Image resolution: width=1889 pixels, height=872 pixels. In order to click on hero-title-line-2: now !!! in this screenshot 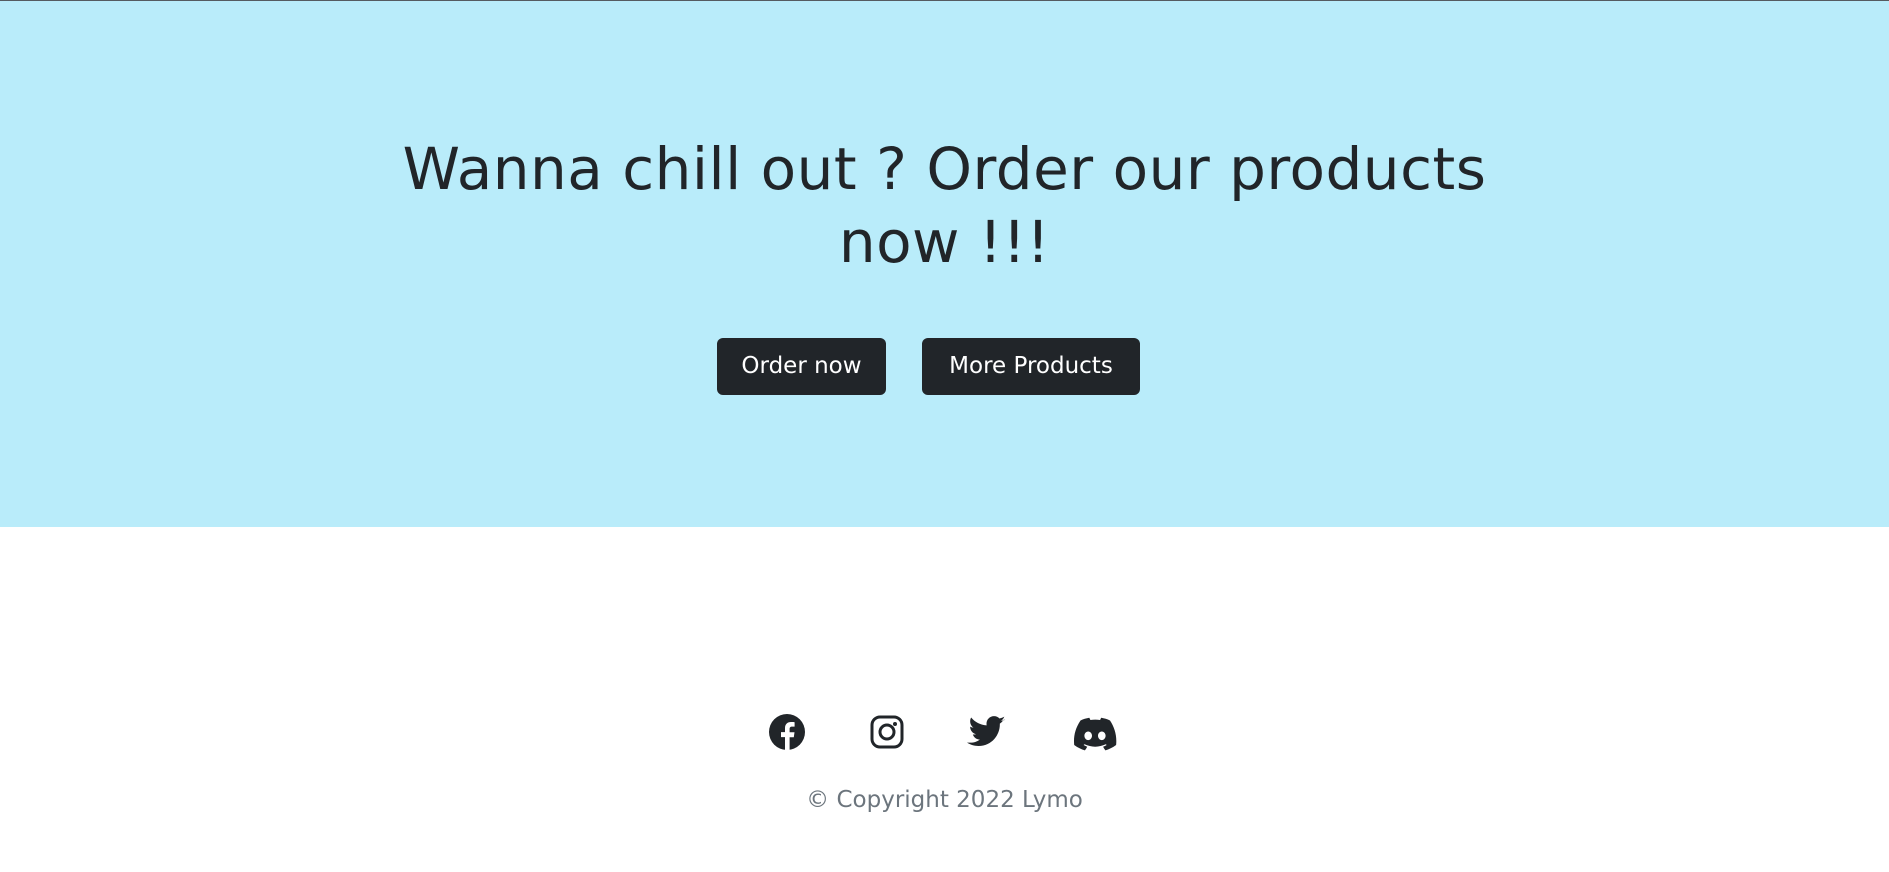, I will do `click(944, 242)`.